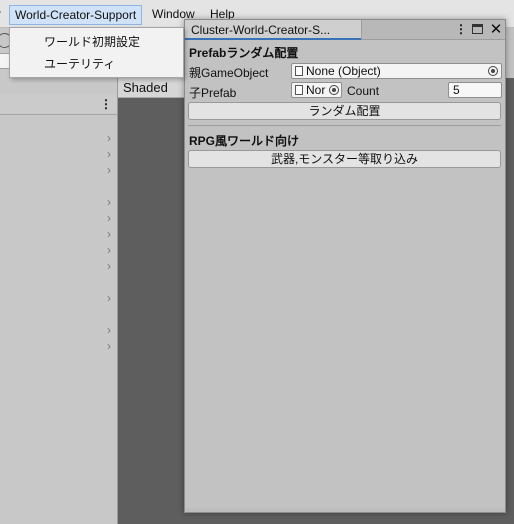 This screenshot has height=524, width=514. Describe the element at coordinates (396, 71) in the screenshot. I see `parent-gameobject-field: None (Object)` at that location.